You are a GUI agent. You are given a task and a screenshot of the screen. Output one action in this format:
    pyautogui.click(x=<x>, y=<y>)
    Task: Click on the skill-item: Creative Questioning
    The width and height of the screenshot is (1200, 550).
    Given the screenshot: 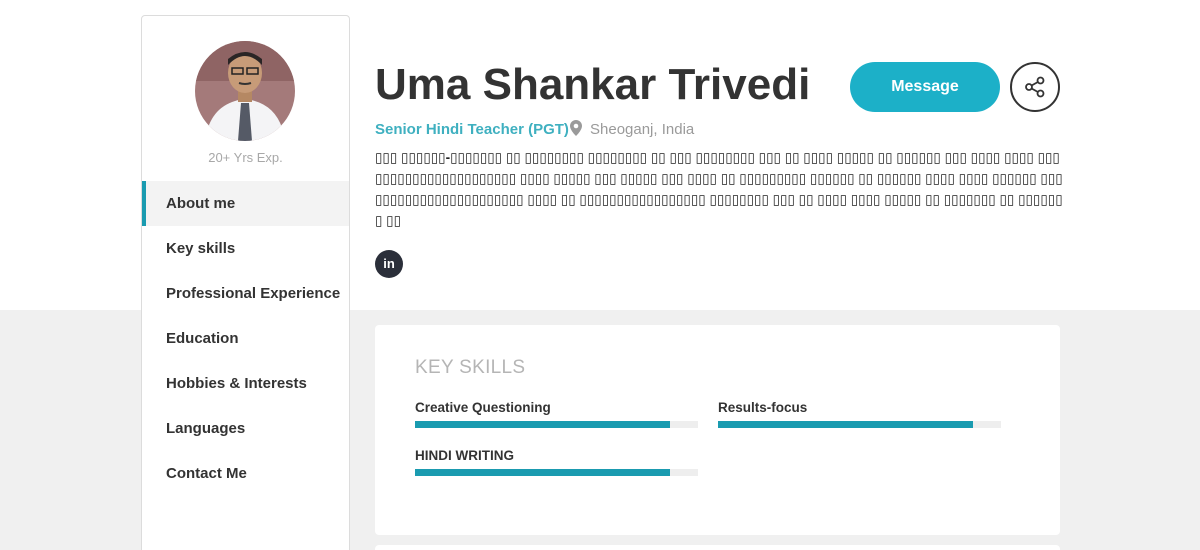 What is the action you would take?
    pyautogui.click(x=556, y=414)
    